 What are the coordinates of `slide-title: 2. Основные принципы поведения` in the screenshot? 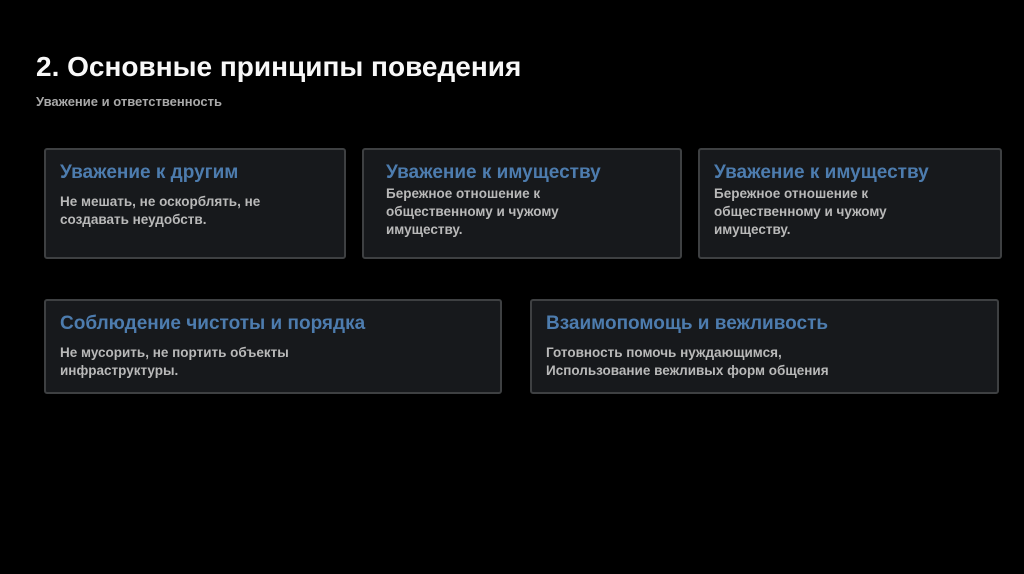 It's located at (279, 66).